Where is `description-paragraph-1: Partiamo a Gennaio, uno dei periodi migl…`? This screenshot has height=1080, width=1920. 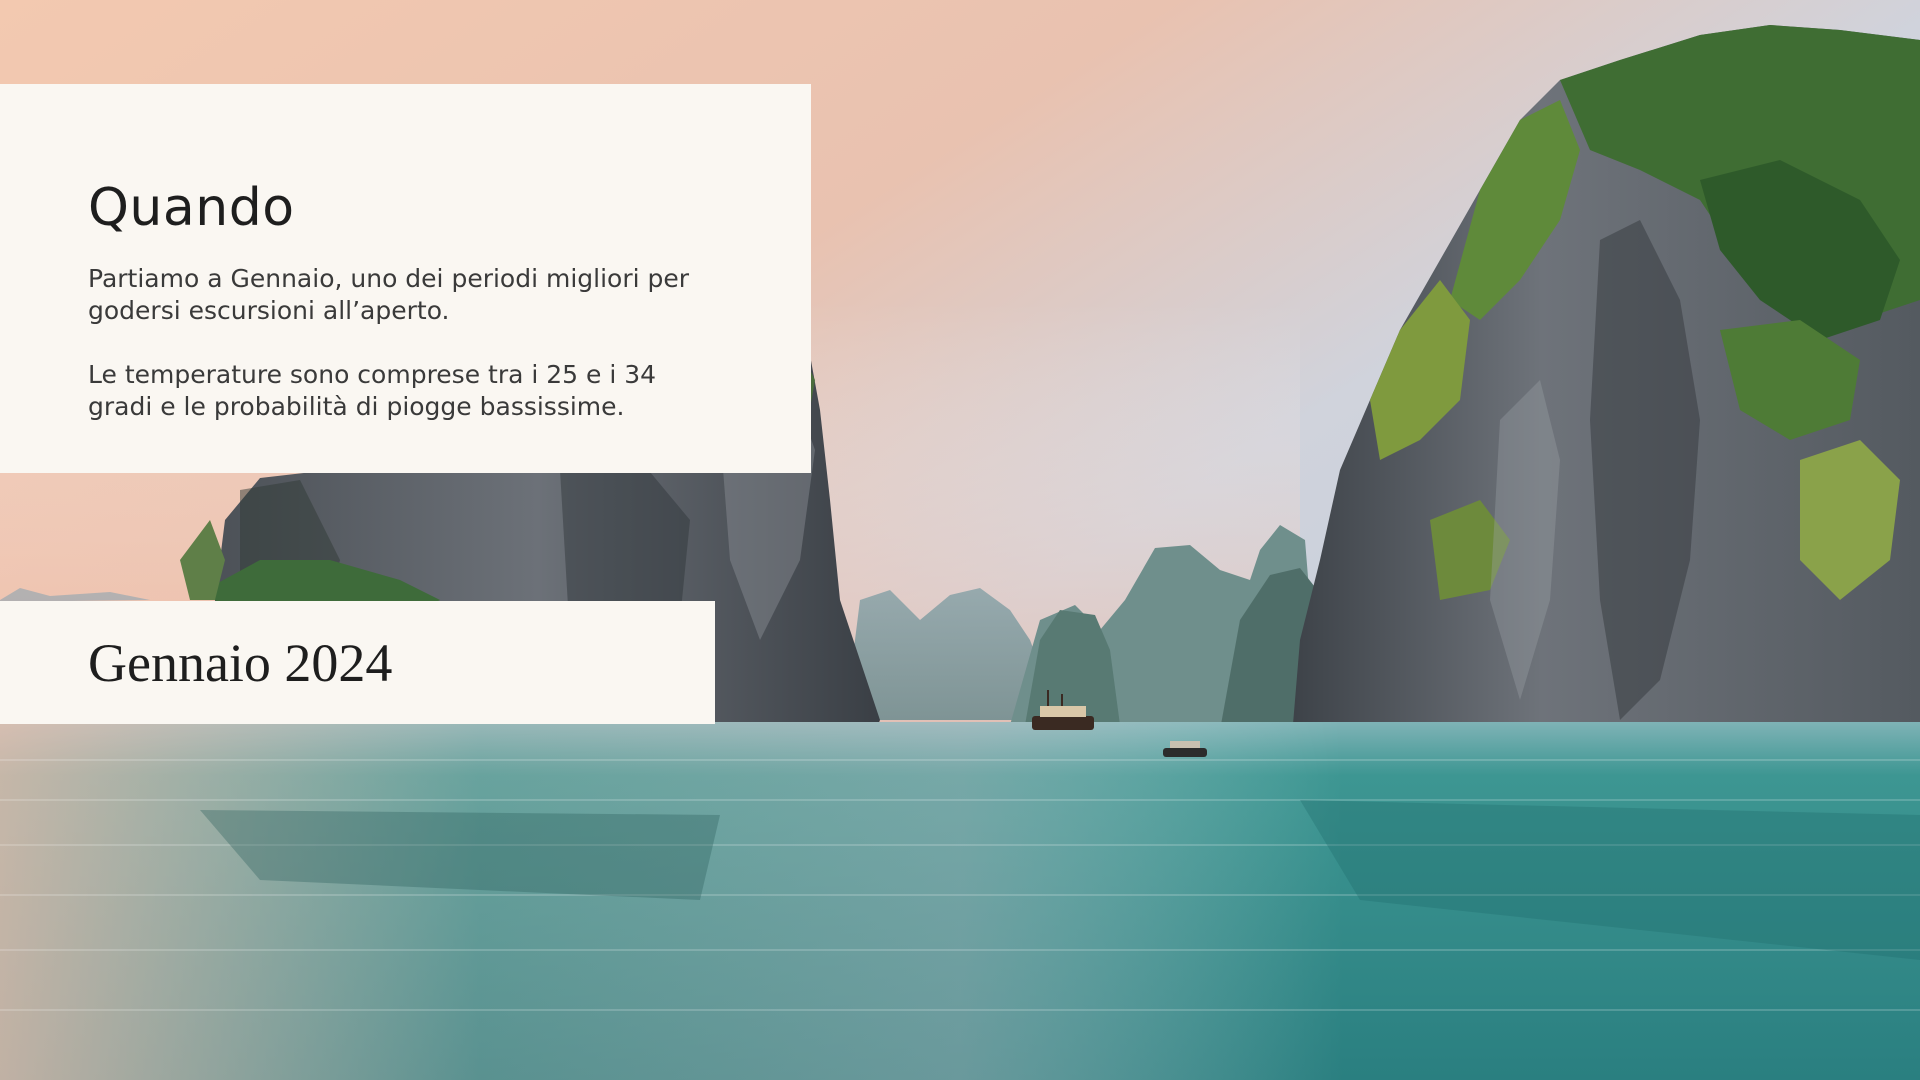
description-paragraph-1: Partiamo a Gennaio, uno dei periodi migl… is located at coordinates (389, 295).